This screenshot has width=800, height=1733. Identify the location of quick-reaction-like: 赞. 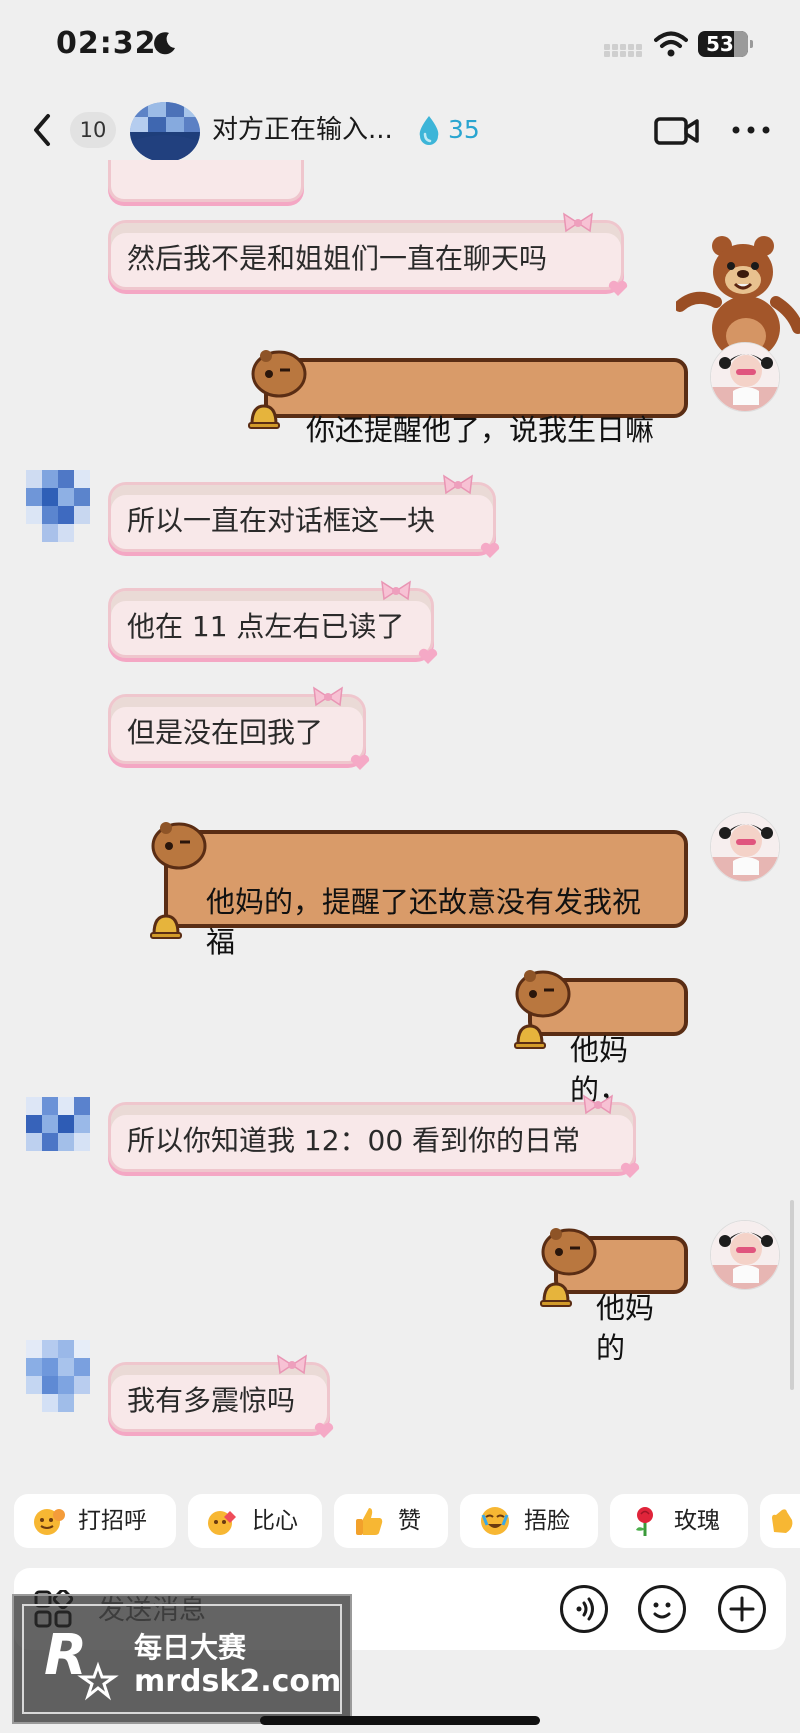
(391, 1521).